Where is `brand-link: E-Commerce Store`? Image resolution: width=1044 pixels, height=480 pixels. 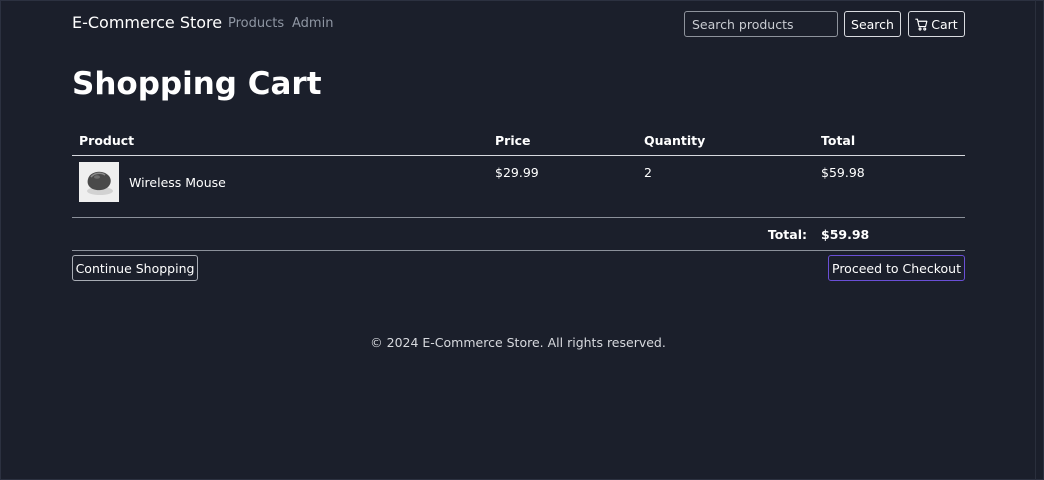
brand-link: E-Commerce Store is located at coordinates (147, 22).